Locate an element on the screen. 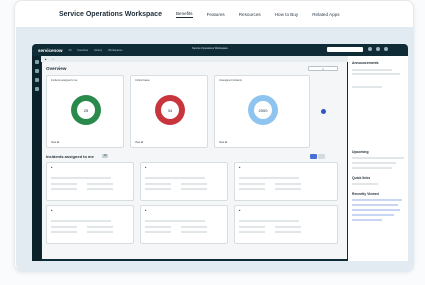 The width and height of the screenshot is (425, 285). overview-filter-button: ▾ is located at coordinates (323, 68).